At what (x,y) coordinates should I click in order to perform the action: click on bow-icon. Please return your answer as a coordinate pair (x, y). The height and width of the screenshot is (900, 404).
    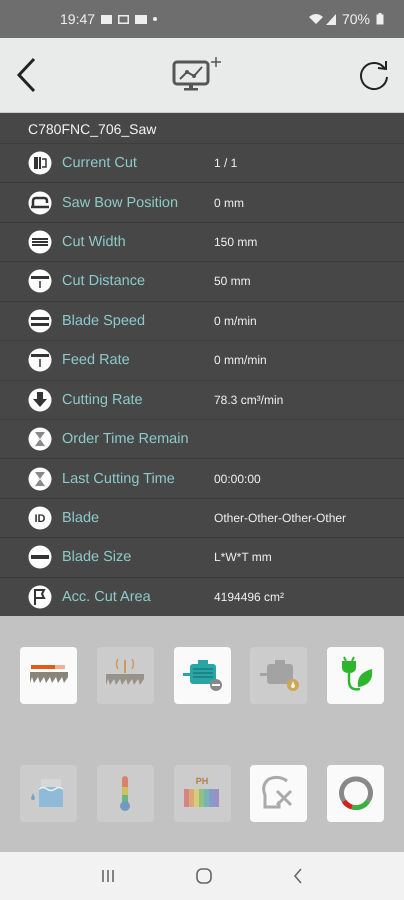
    Looking at the image, I should click on (40, 202).